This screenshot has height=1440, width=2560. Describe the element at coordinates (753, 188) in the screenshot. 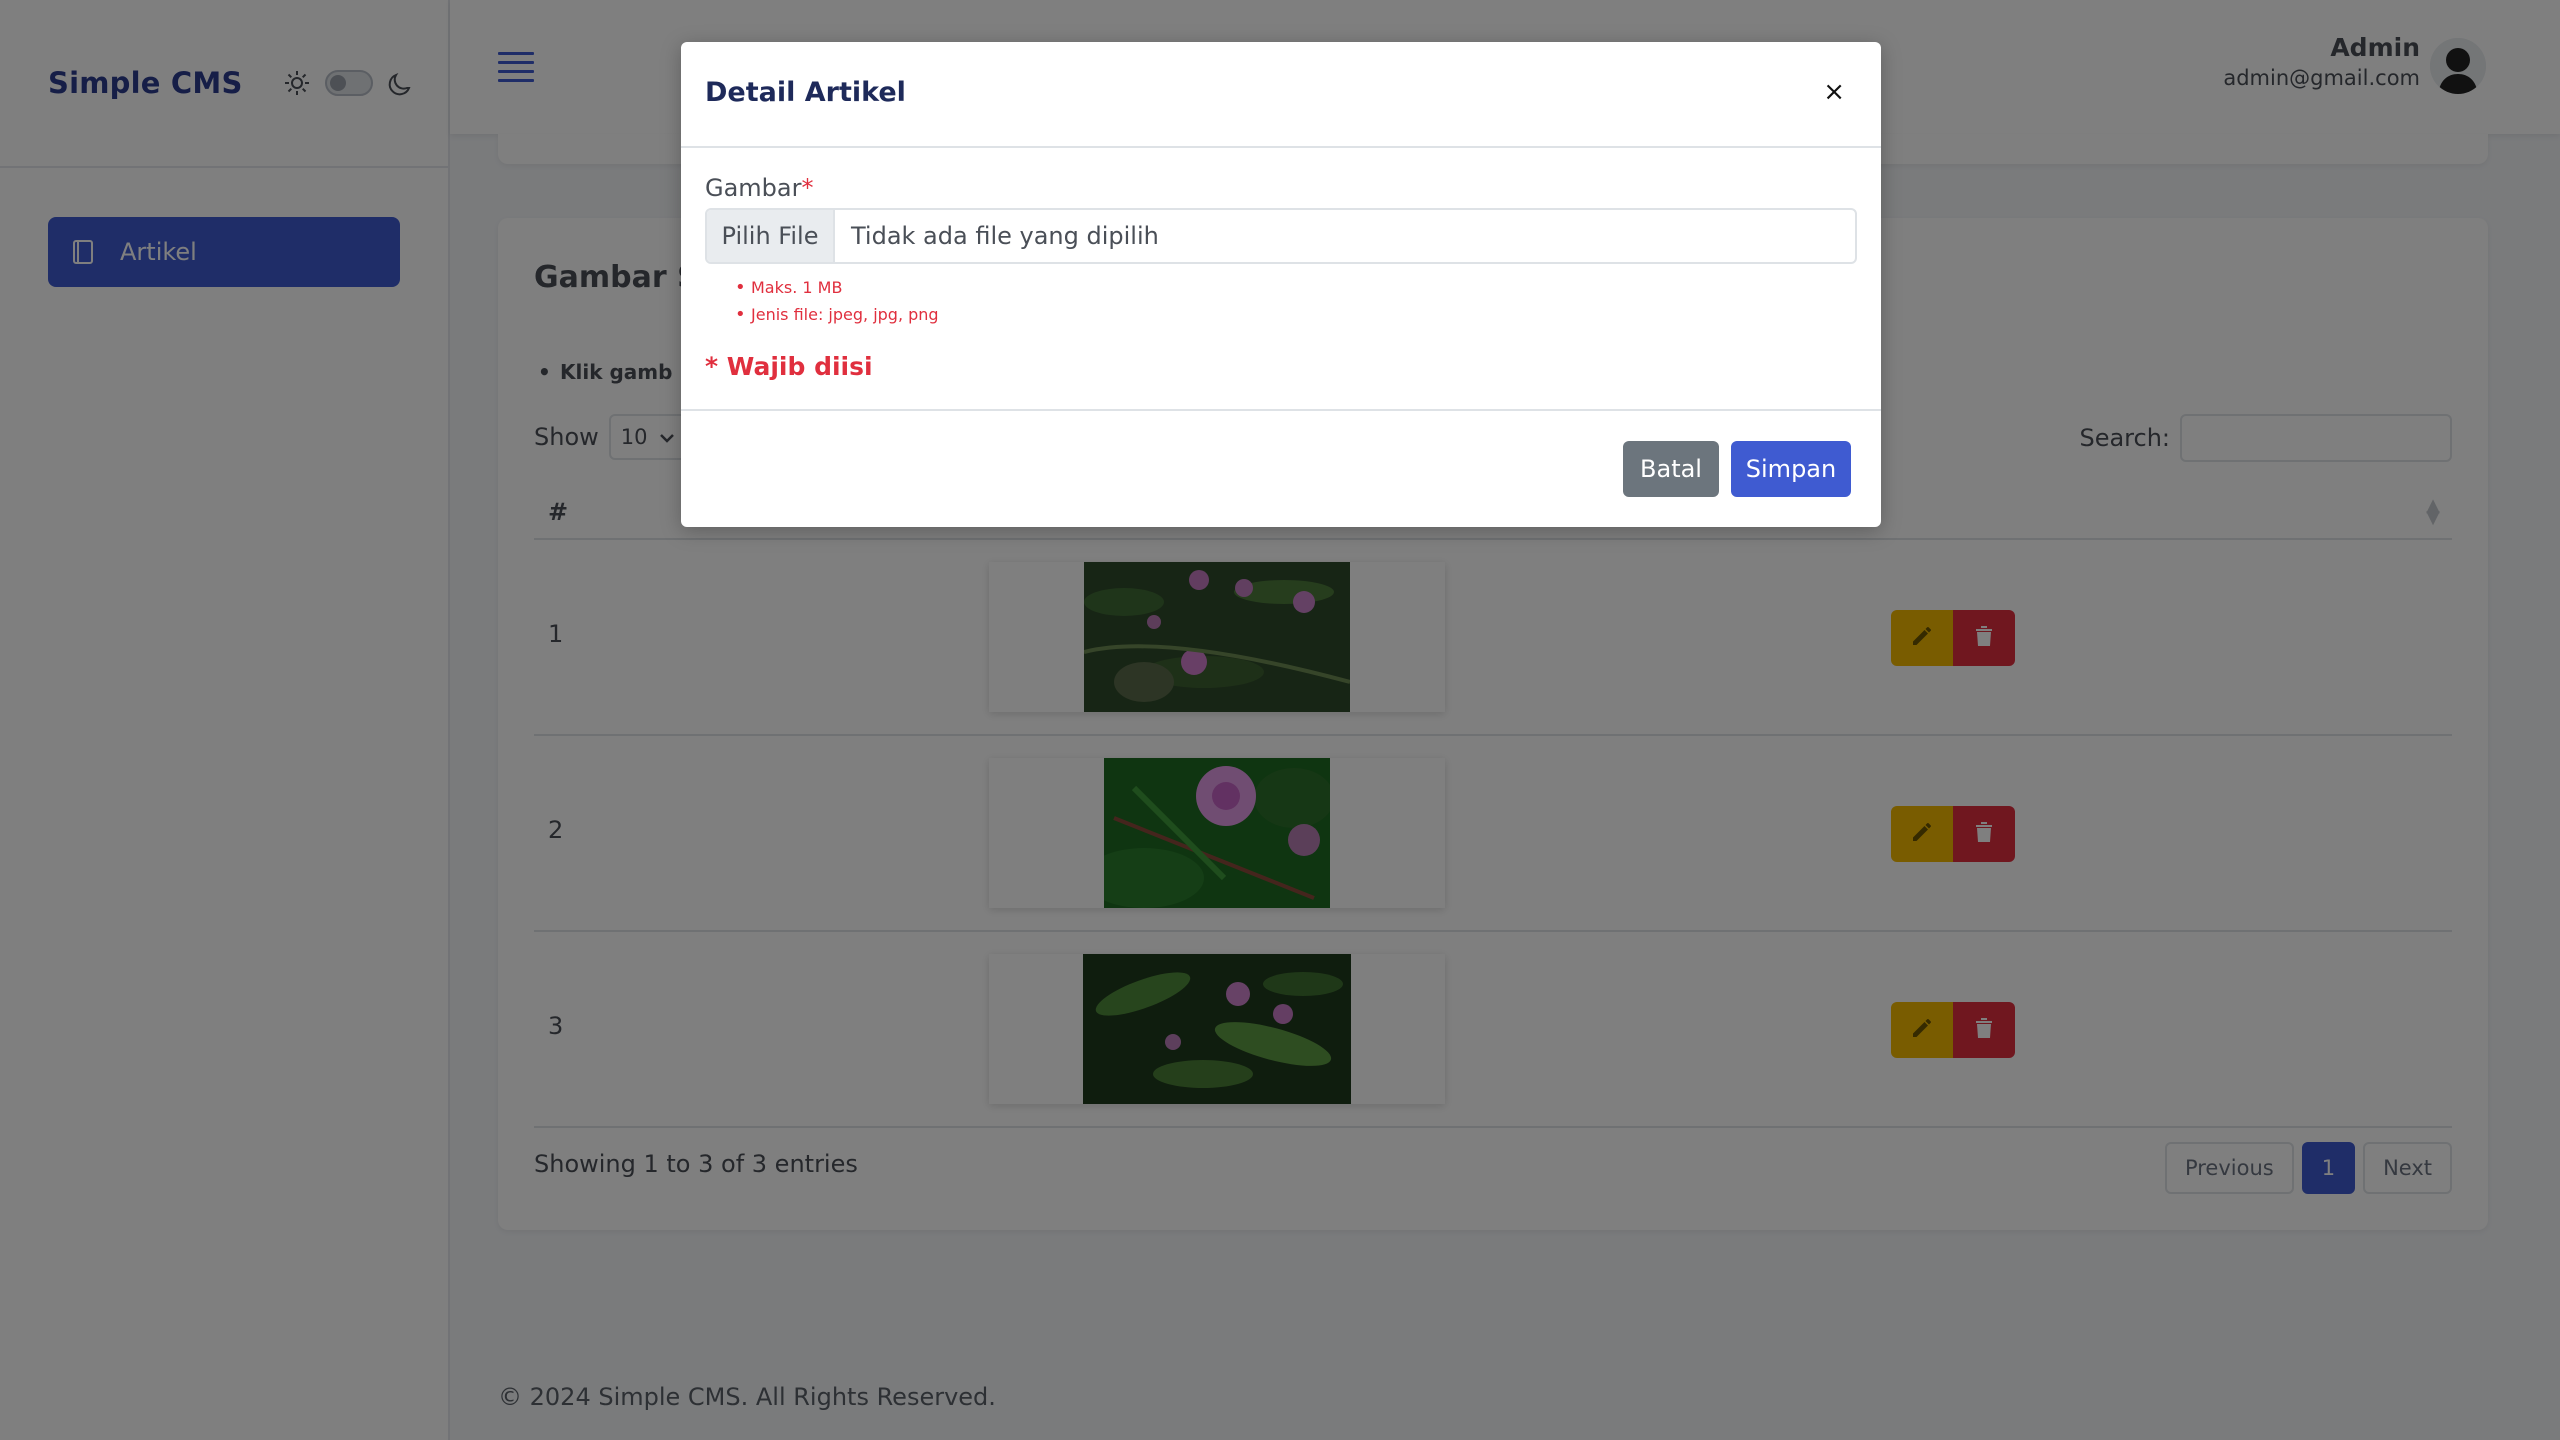

I see `image-field-label-text: Gambar` at that location.